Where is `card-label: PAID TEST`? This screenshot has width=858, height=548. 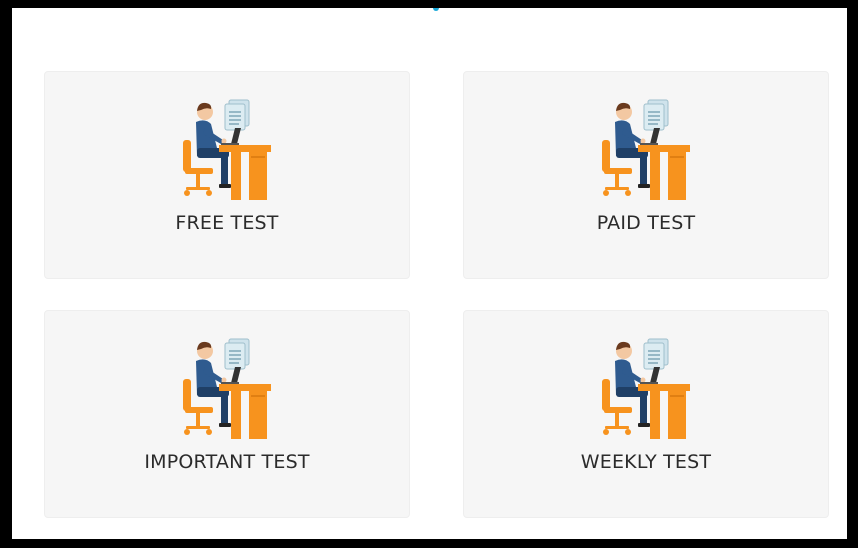 card-label: PAID TEST is located at coordinates (646, 223).